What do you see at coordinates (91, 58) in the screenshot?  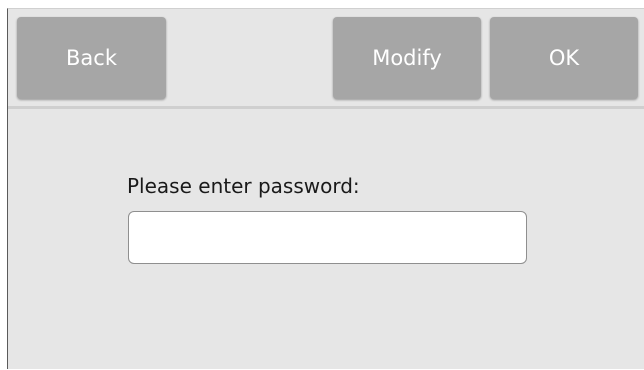 I see `back-button: Back` at bounding box center [91, 58].